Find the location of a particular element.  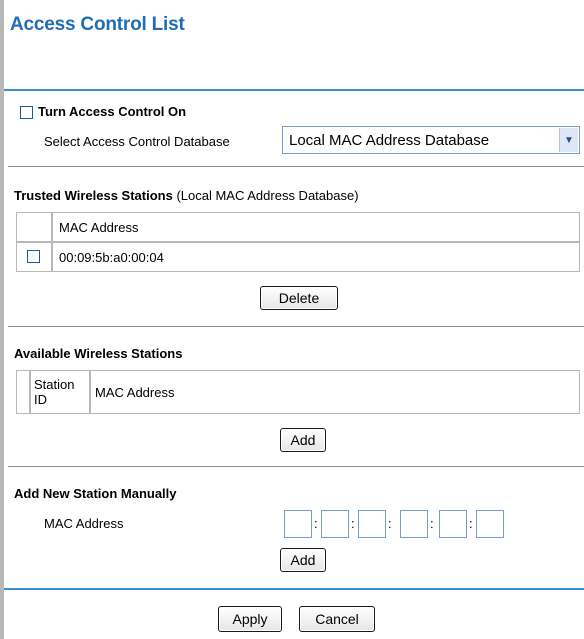

available-heading: Available Wireless Stations is located at coordinates (98, 353).